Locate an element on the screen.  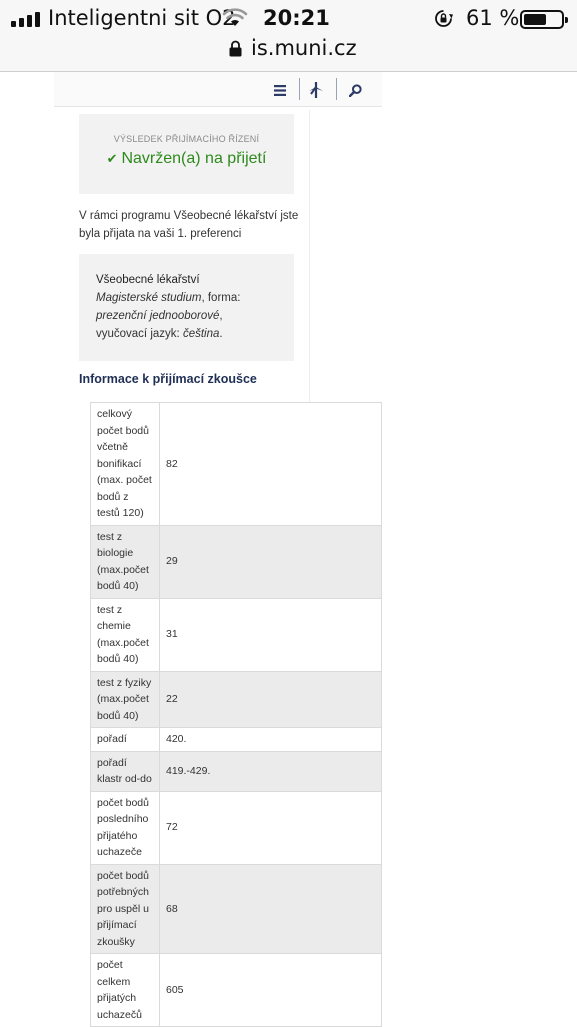
study-type: Magisterské studium is located at coordinates (149, 298).